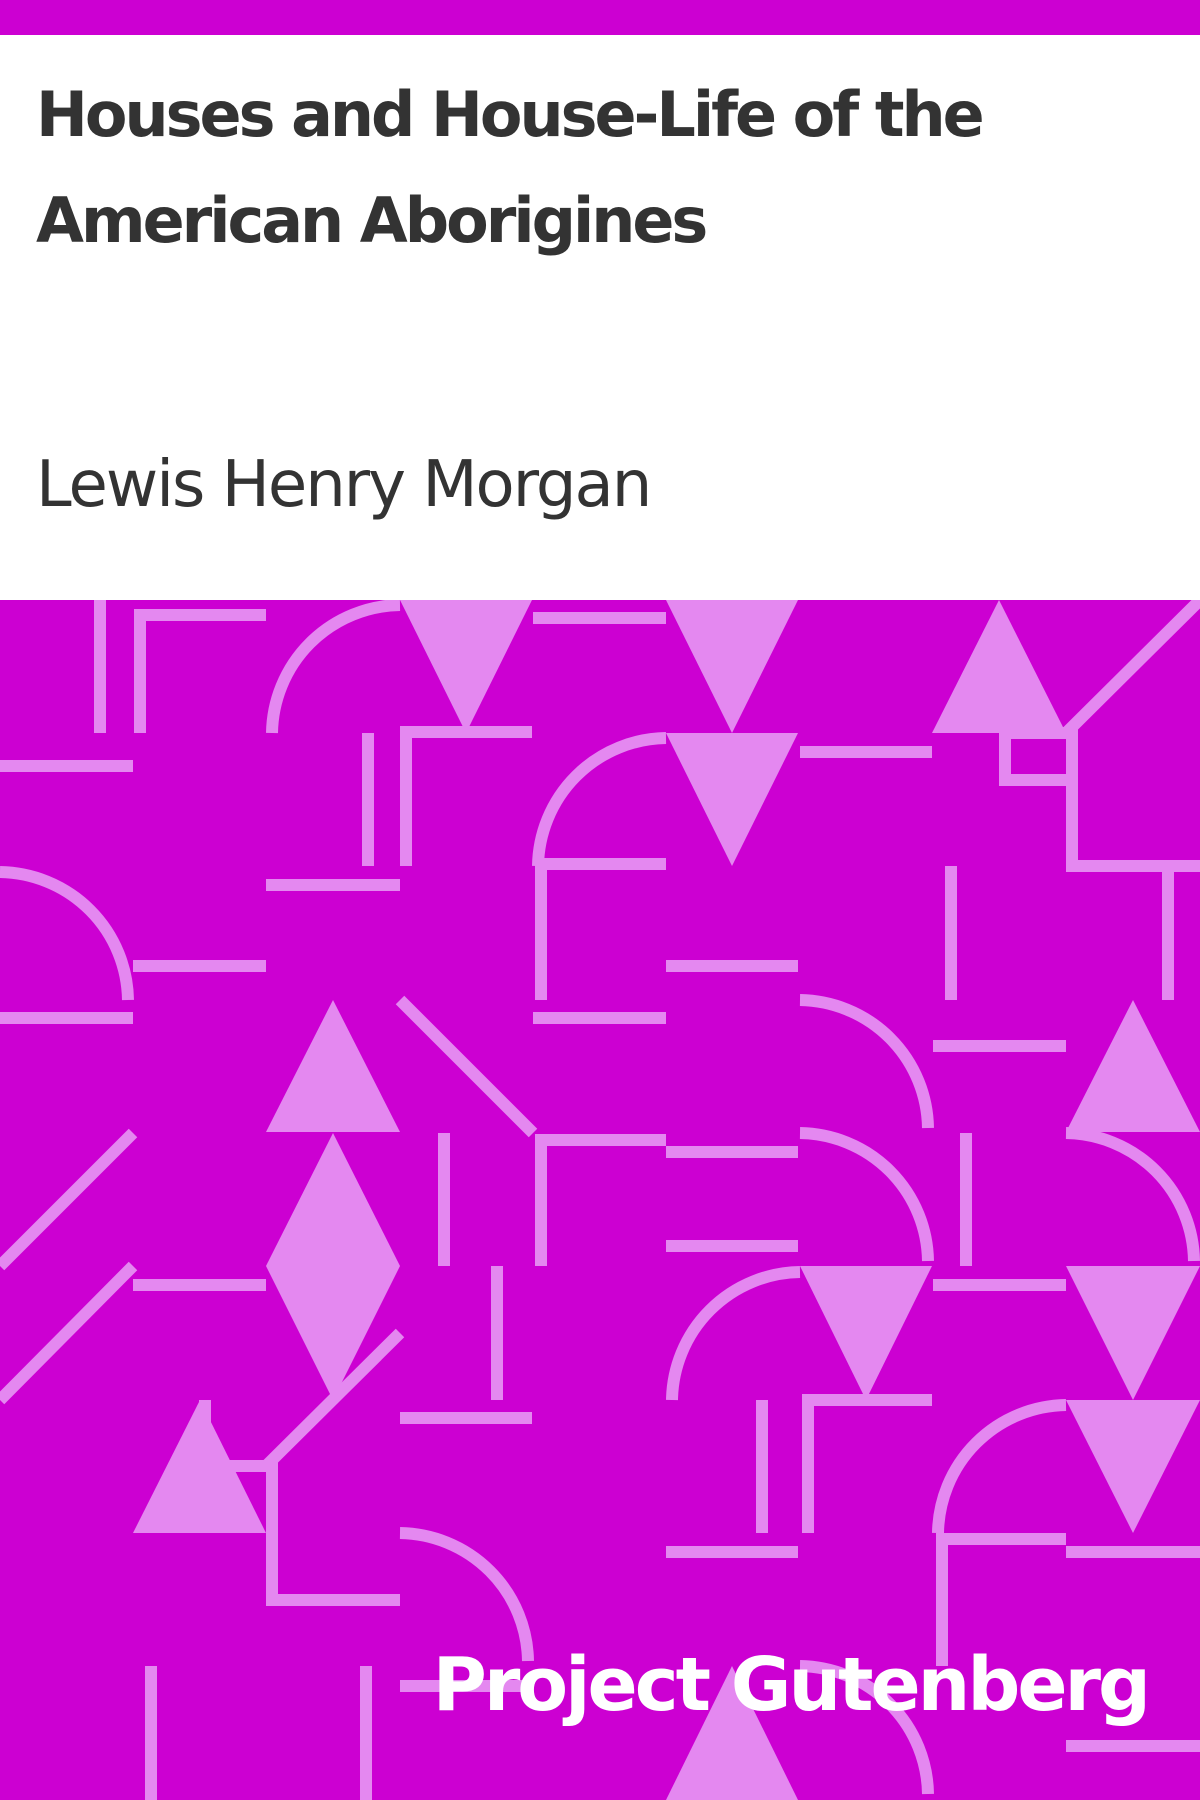 This screenshot has width=1200, height=1800. I want to click on book-author: Lewis Henry Morgan, so click(344, 485).